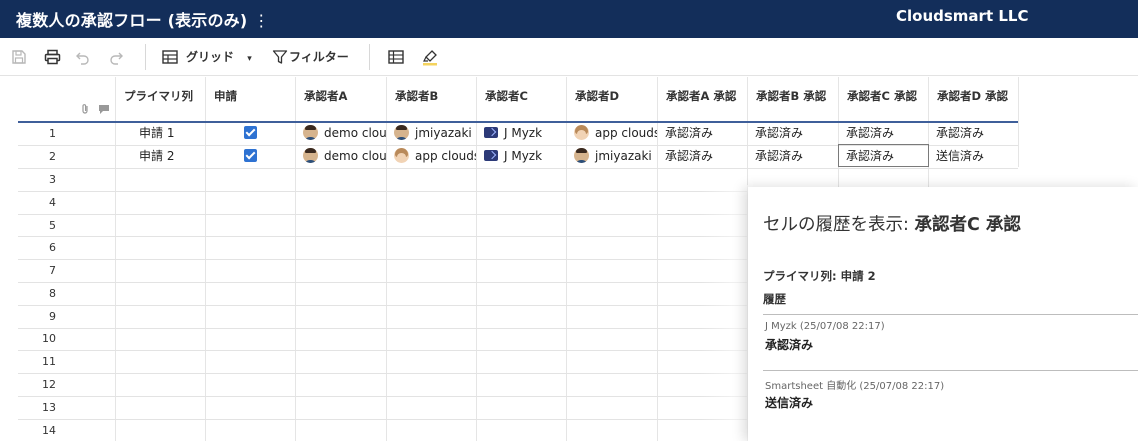 The image size is (1138, 441). I want to click on print-icon, so click(52, 57).